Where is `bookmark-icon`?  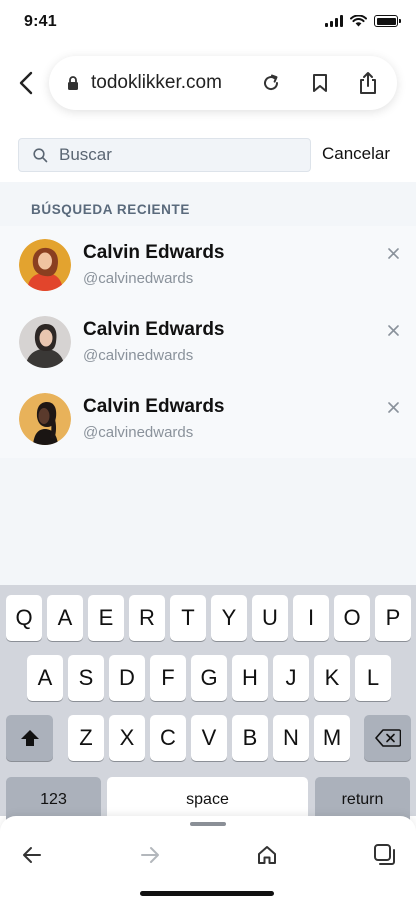 bookmark-icon is located at coordinates (320, 83).